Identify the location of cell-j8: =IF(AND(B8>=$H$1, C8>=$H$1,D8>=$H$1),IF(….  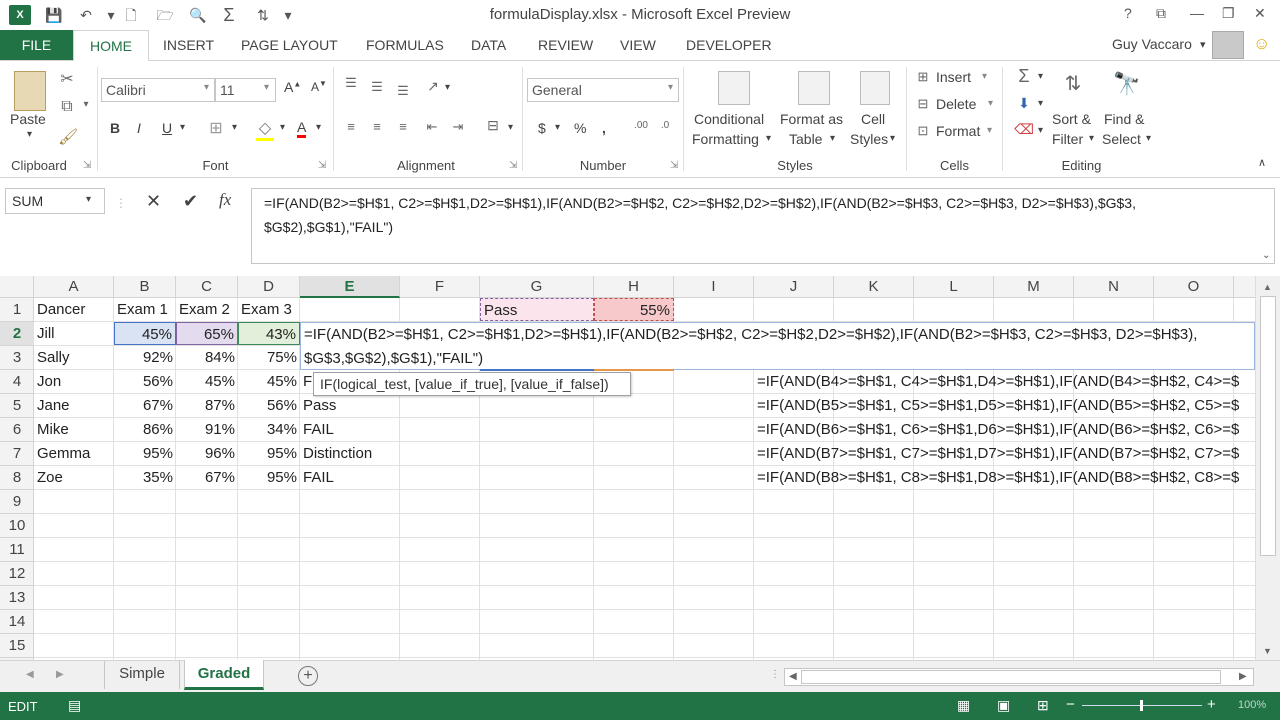
(1004, 477).